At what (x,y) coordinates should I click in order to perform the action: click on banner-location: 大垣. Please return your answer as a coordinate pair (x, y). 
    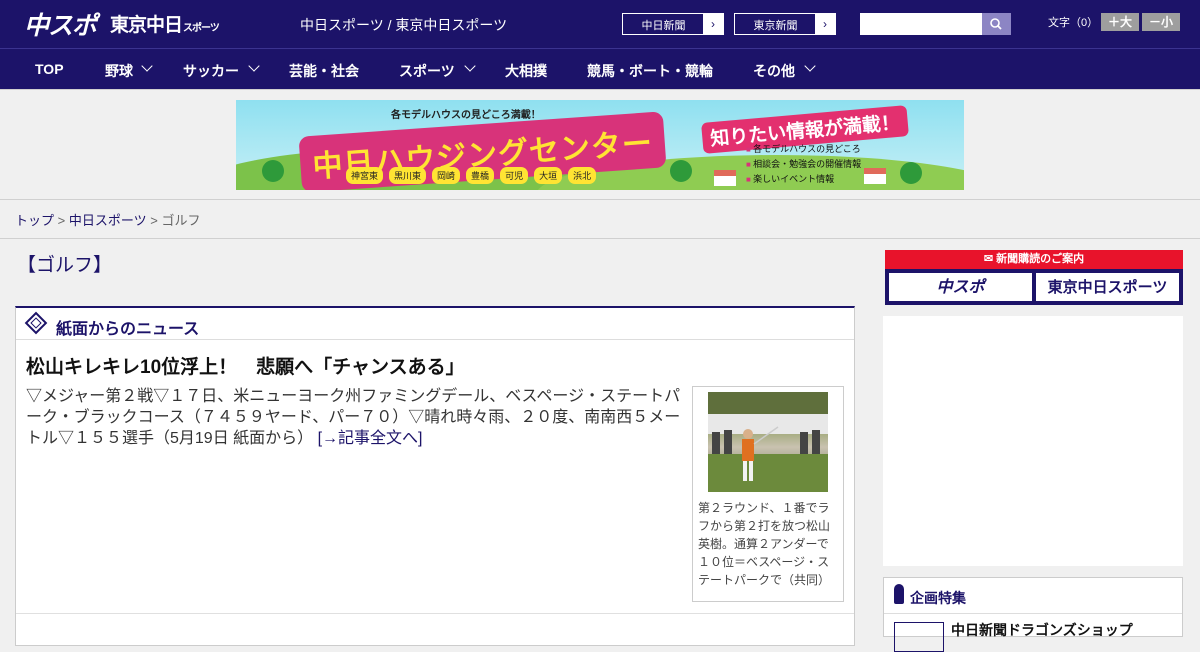
    Looking at the image, I should click on (548, 175).